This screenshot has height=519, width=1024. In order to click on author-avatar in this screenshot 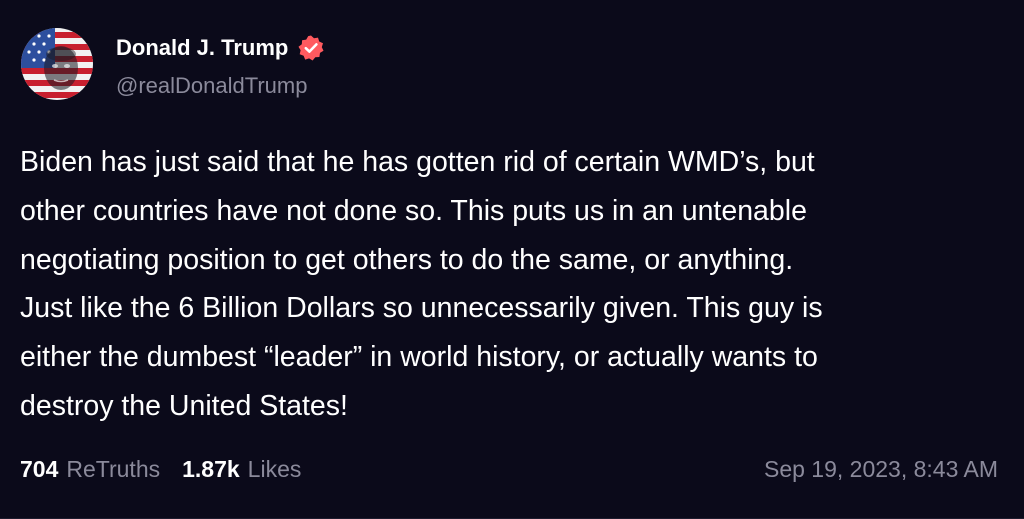, I will do `click(57, 64)`.